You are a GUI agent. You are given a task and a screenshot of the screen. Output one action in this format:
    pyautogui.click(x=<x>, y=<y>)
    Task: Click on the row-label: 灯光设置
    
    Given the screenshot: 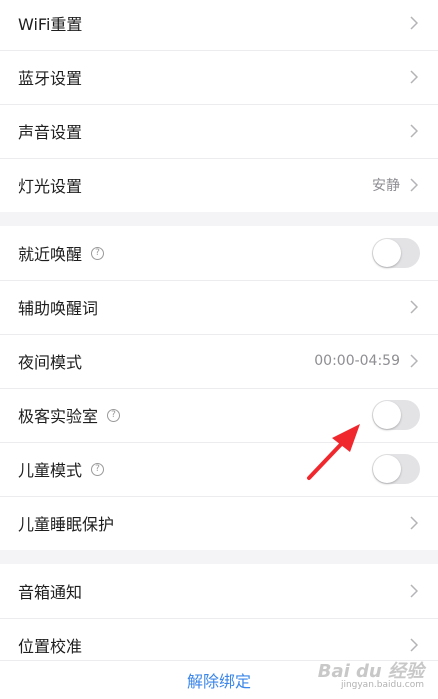 What is the action you would take?
    pyautogui.click(x=50, y=186)
    